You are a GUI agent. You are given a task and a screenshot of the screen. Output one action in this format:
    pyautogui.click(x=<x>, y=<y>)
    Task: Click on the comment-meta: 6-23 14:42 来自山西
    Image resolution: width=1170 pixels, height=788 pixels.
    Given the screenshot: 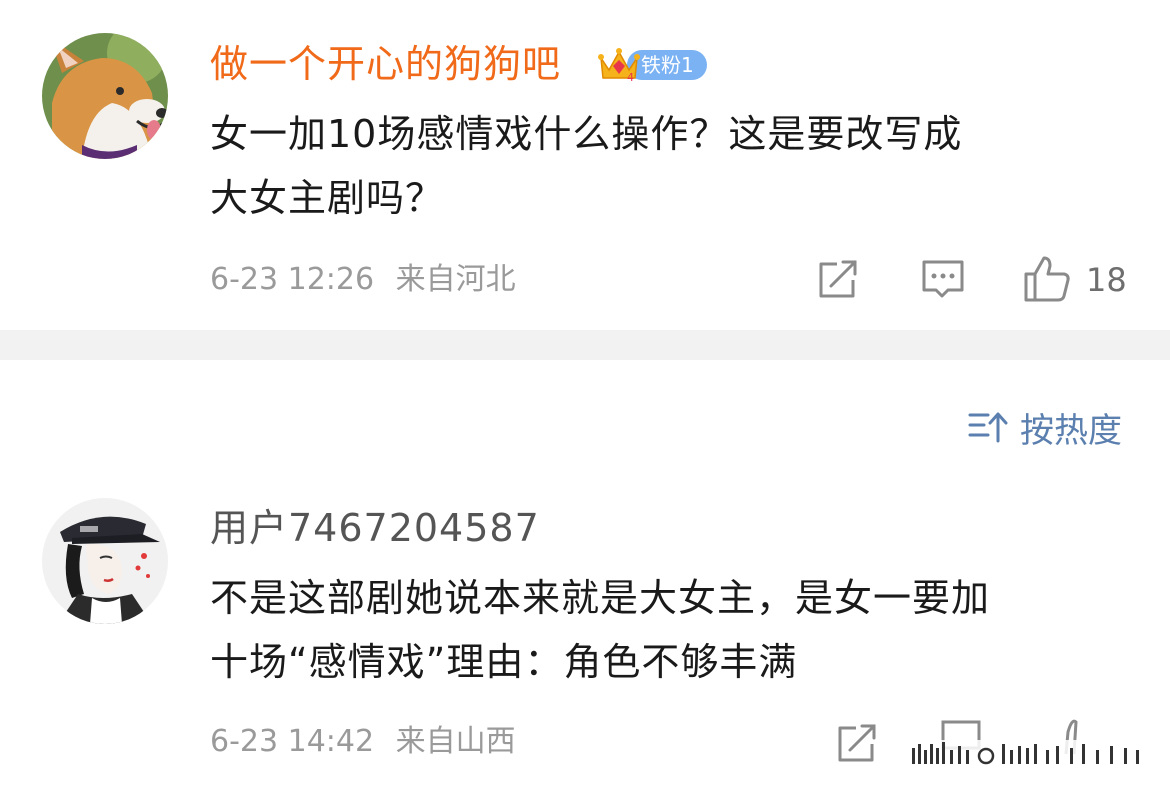 What is the action you would take?
    pyautogui.click(x=363, y=742)
    